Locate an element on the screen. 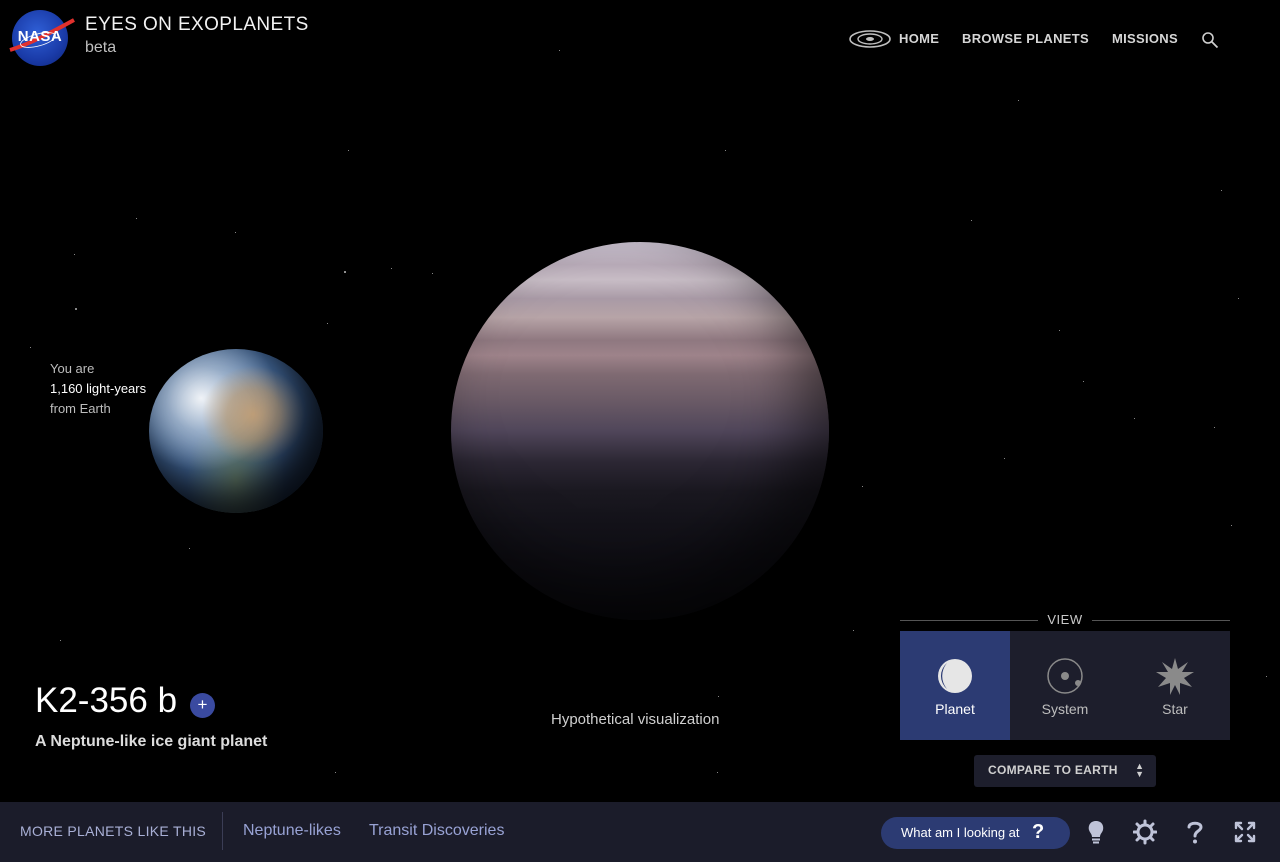  view-star-button: Star is located at coordinates (1175, 685).